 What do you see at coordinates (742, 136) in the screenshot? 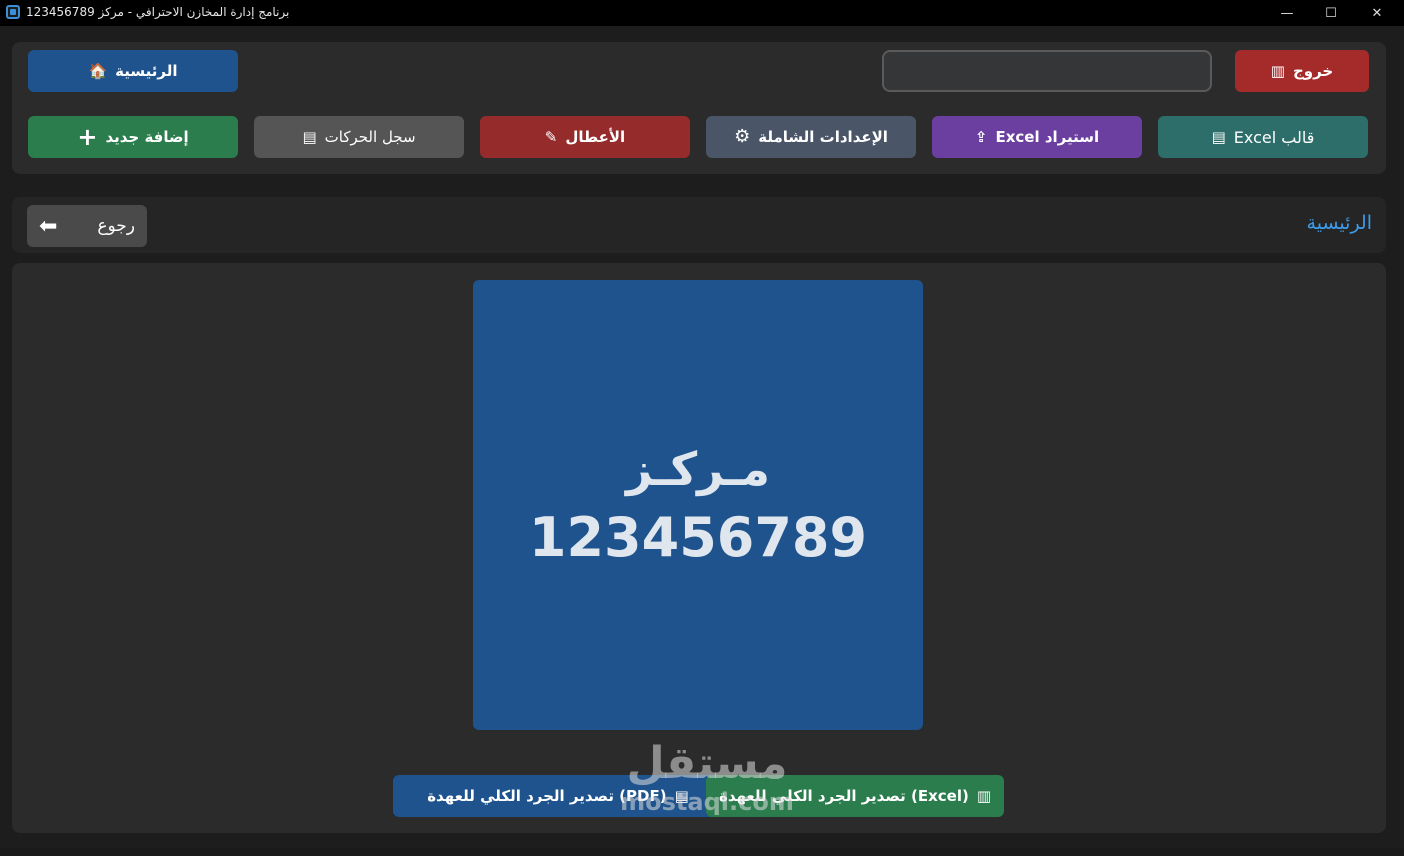
I see `gear-icon: ⚙` at bounding box center [742, 136].